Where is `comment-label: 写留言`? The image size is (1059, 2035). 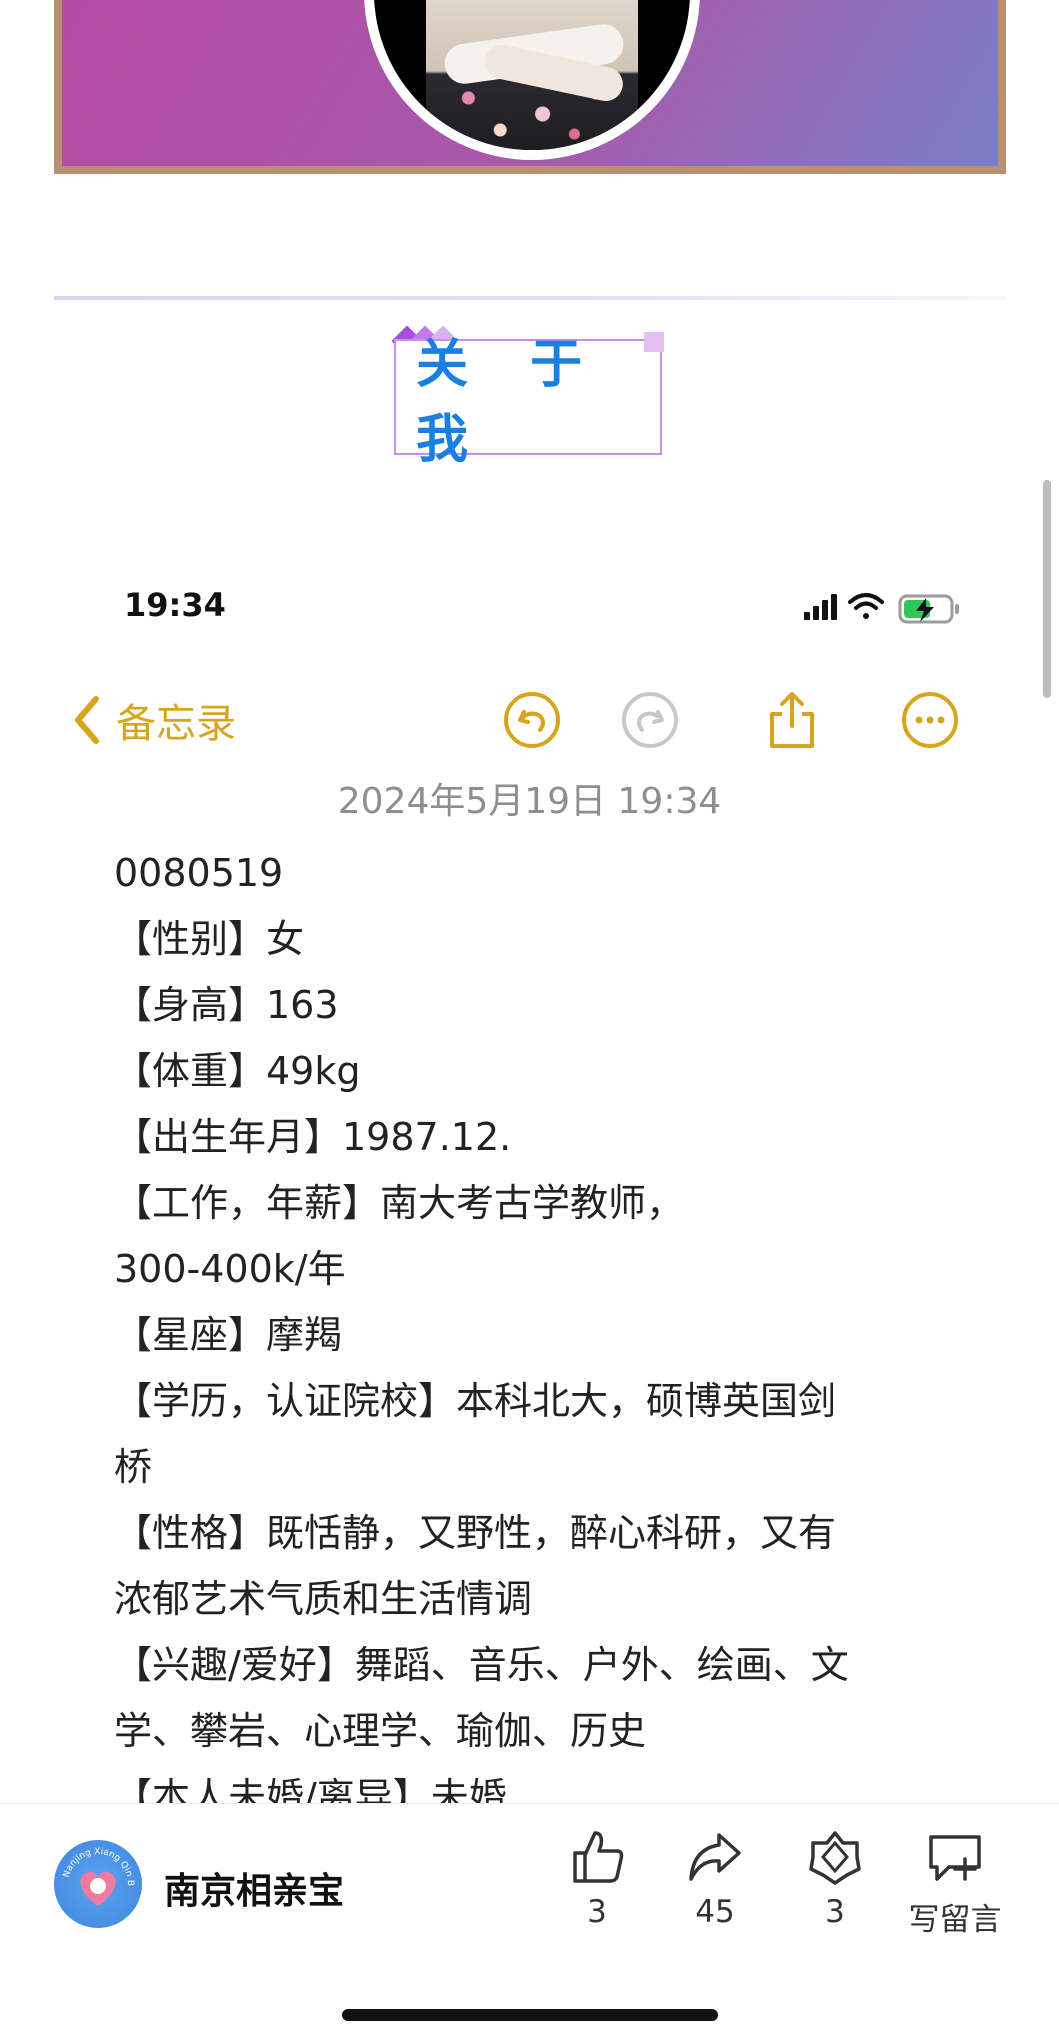
comment-label: 写留言 is located at coordinates (955, 1920).